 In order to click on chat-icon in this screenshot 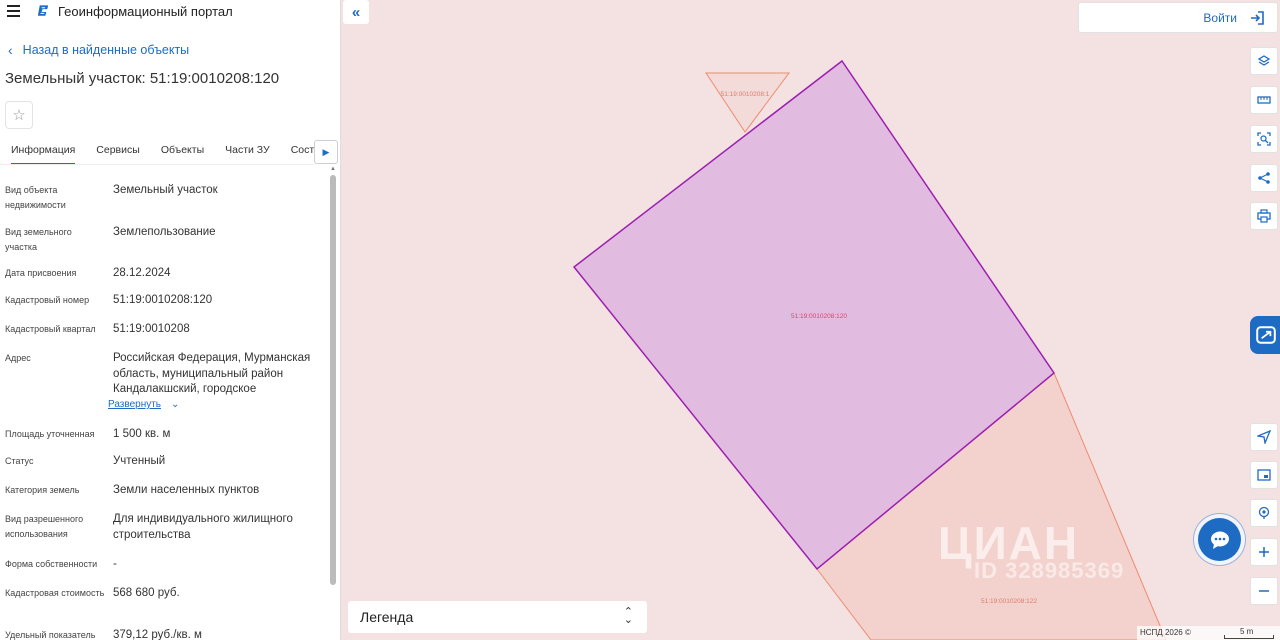, I will do `click(1219, 540)`.